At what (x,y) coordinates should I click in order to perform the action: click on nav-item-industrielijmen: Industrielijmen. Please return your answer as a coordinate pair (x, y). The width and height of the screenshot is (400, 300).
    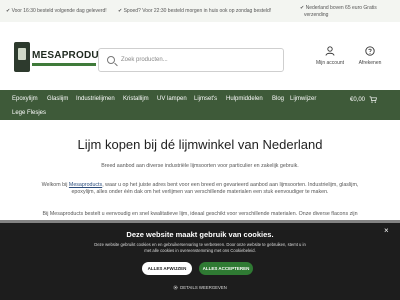
    Looking at the image, I should click on (95, 99).